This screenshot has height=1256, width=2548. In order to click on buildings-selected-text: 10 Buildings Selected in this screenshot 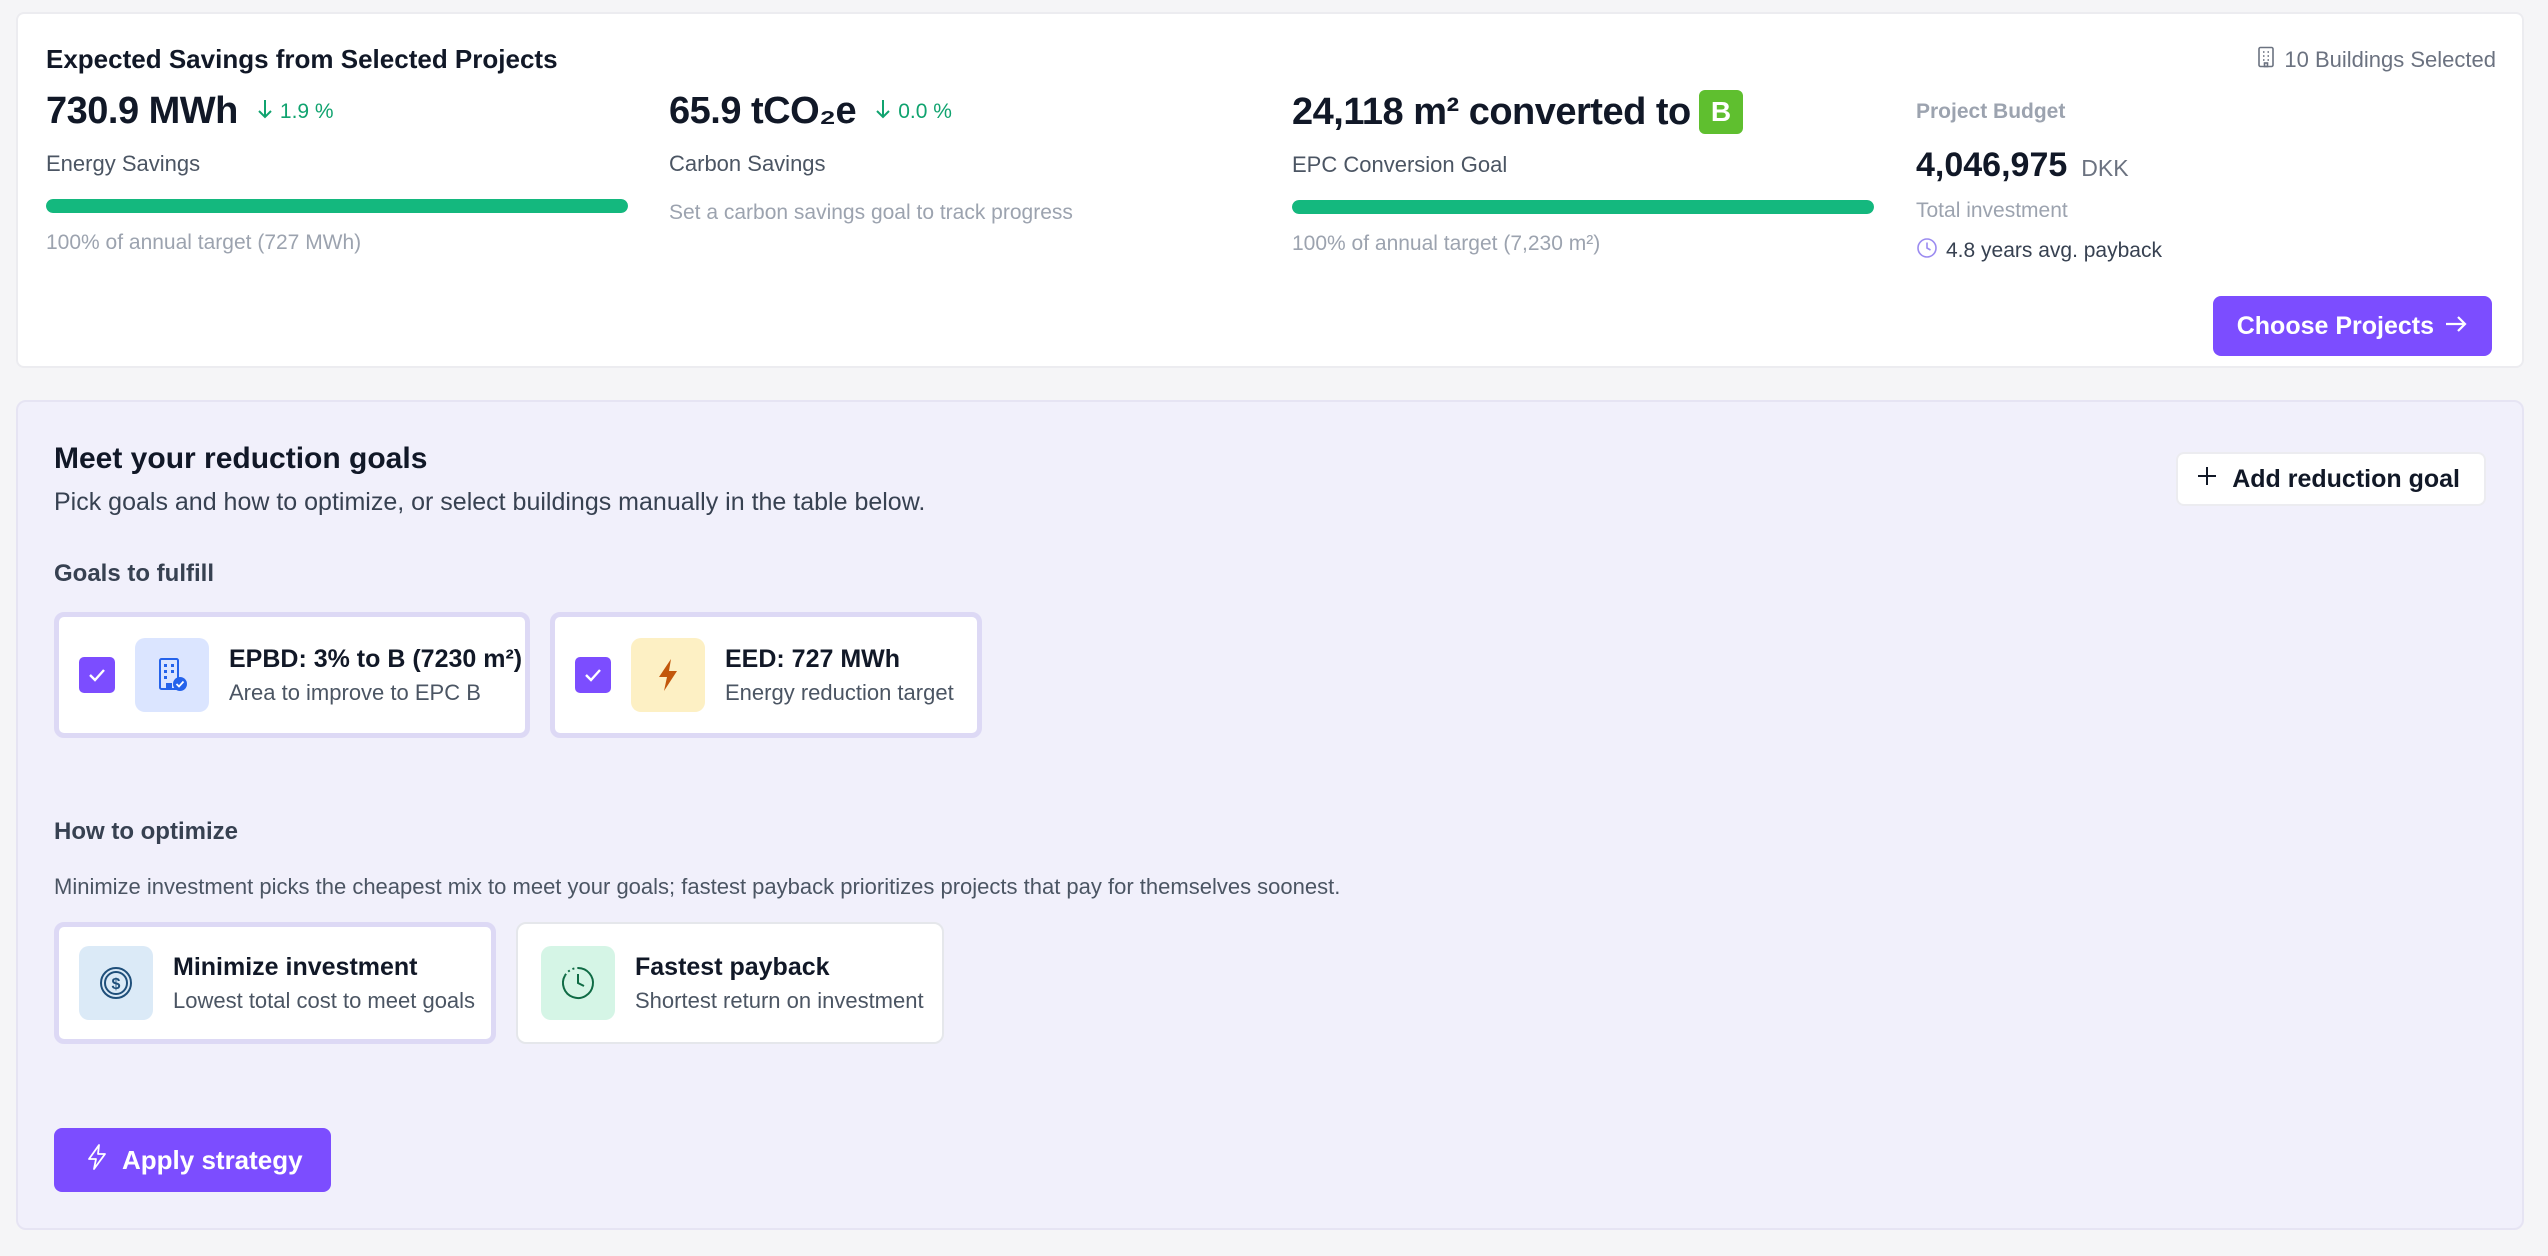, I will do `click(2390, 59)`.